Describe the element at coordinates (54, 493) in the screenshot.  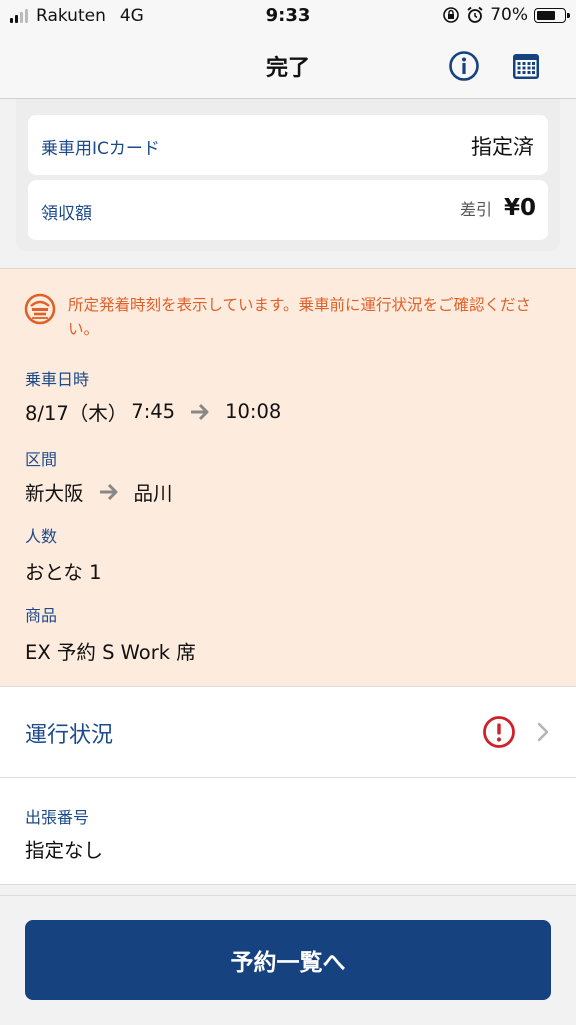
I see `from-station: 新大阪` at that location.